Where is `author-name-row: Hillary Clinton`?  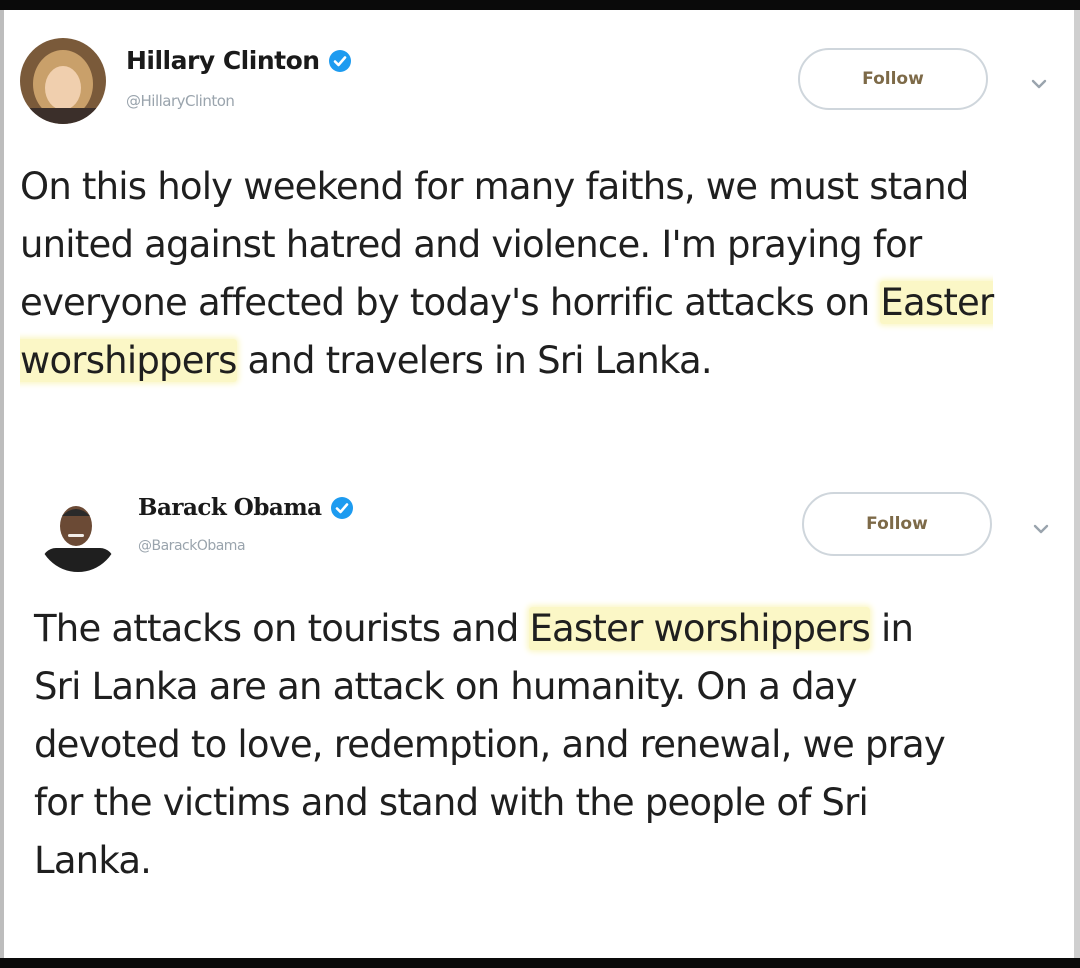
author-name-row: Hillary Clinton is located at coordinates (239, 60).